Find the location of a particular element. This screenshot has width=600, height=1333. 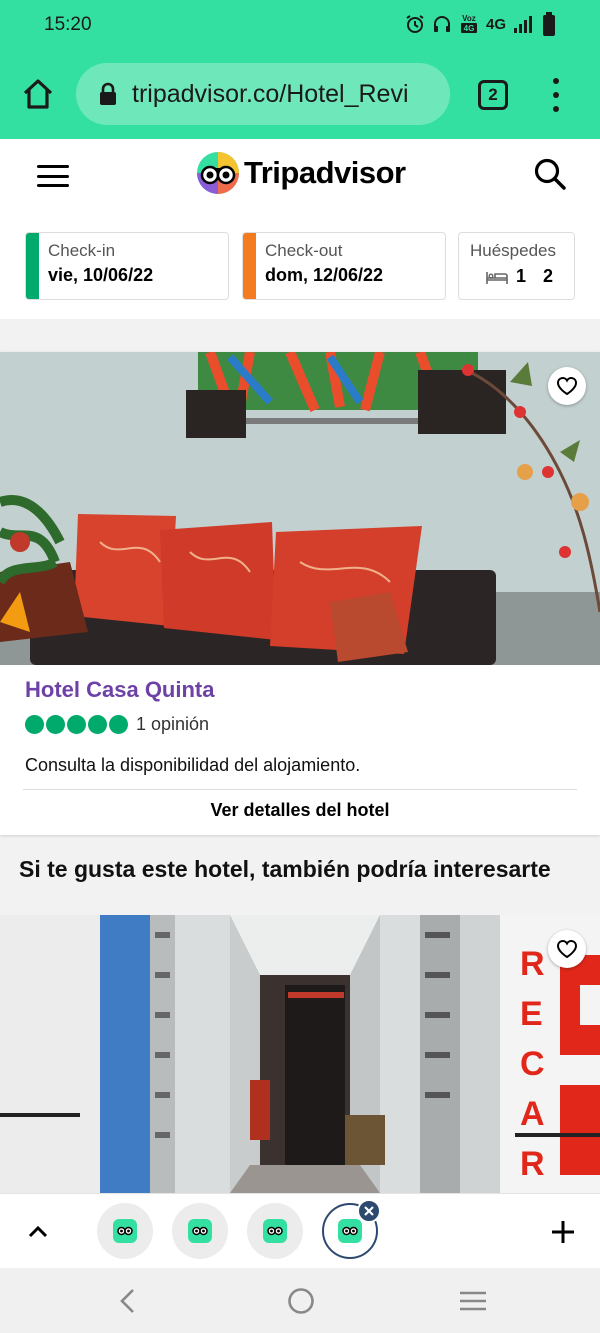

checkin-field: Check-in vie, 10/06/22 is located at coordinates (127, 266).